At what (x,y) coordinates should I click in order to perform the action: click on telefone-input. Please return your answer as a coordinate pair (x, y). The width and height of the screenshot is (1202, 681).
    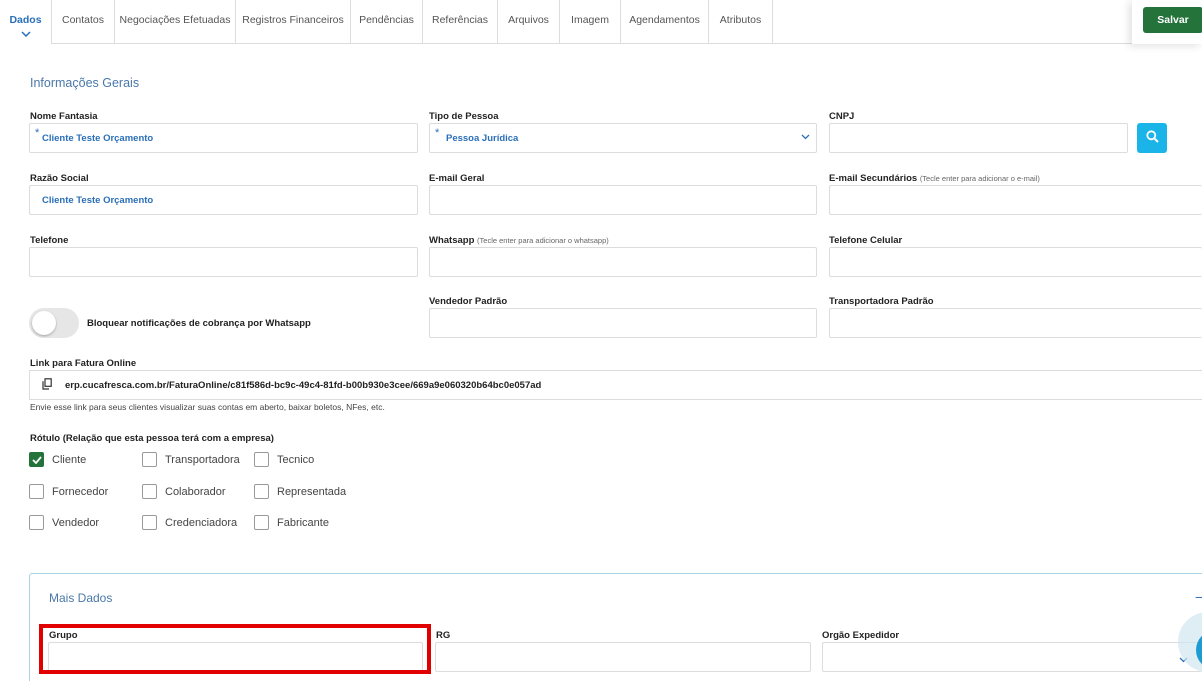
    Looking at the image, I should click on (223, 262).